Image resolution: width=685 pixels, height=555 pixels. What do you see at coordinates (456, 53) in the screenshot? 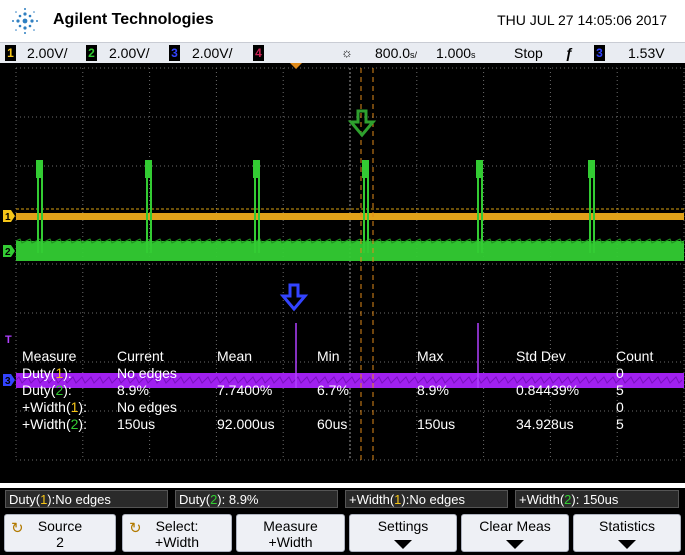
I see `delay-value: 1.000s` at bounding box center [456, 53].